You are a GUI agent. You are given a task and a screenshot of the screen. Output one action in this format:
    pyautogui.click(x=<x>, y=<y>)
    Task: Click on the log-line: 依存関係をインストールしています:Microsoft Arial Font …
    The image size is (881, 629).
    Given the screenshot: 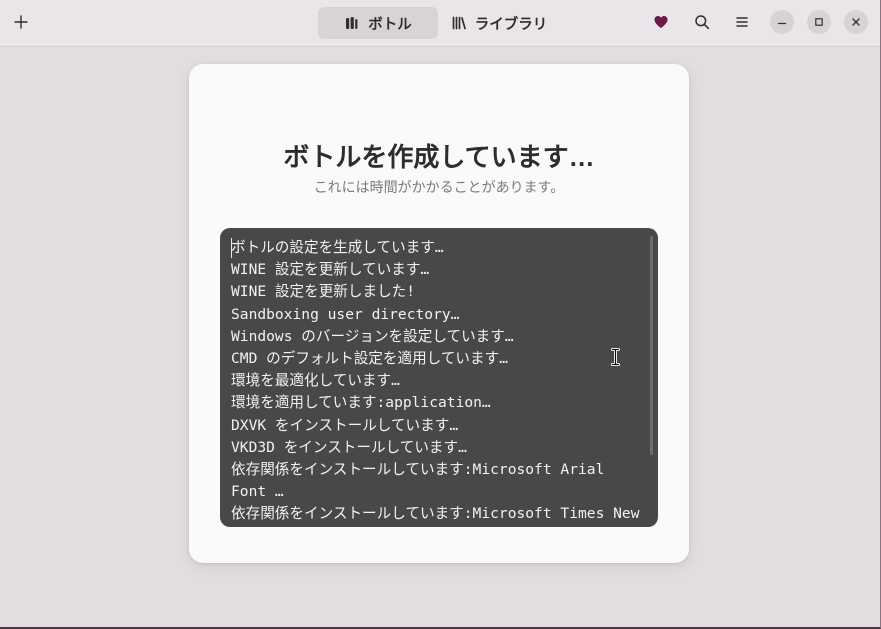 What is the action you would take?
    pyautogui.click(x=422, y=481)
    